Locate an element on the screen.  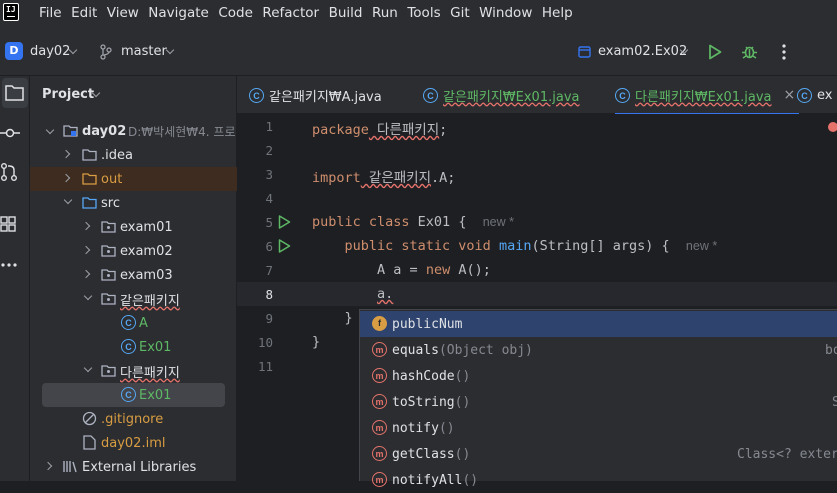
author-hint: new * is located at coordinates (498, 222).